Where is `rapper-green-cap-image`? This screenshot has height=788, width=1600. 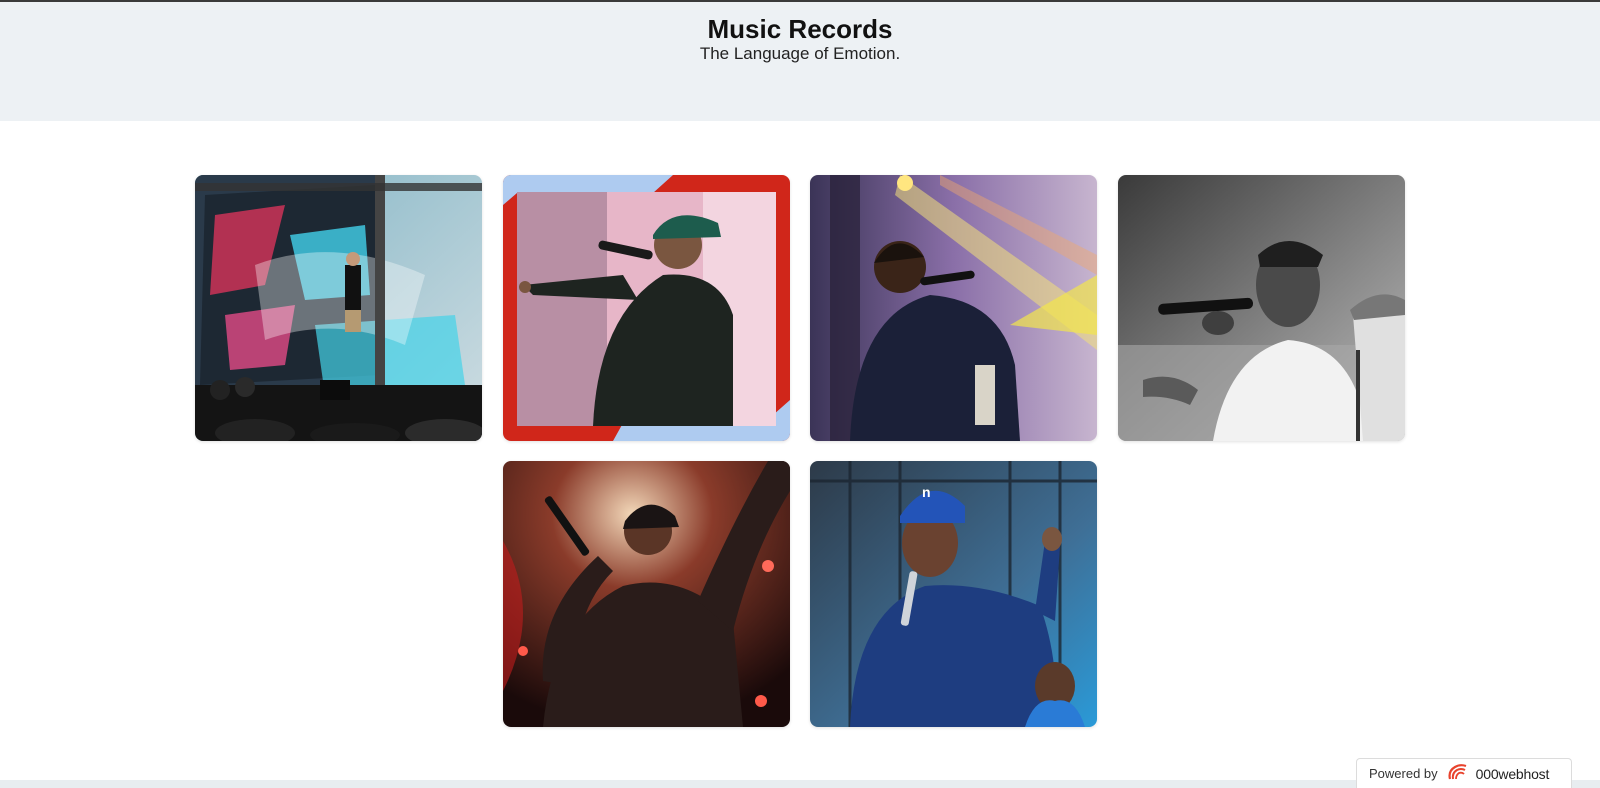
rapper-green-cap-image is located at coordinates (646, 308).